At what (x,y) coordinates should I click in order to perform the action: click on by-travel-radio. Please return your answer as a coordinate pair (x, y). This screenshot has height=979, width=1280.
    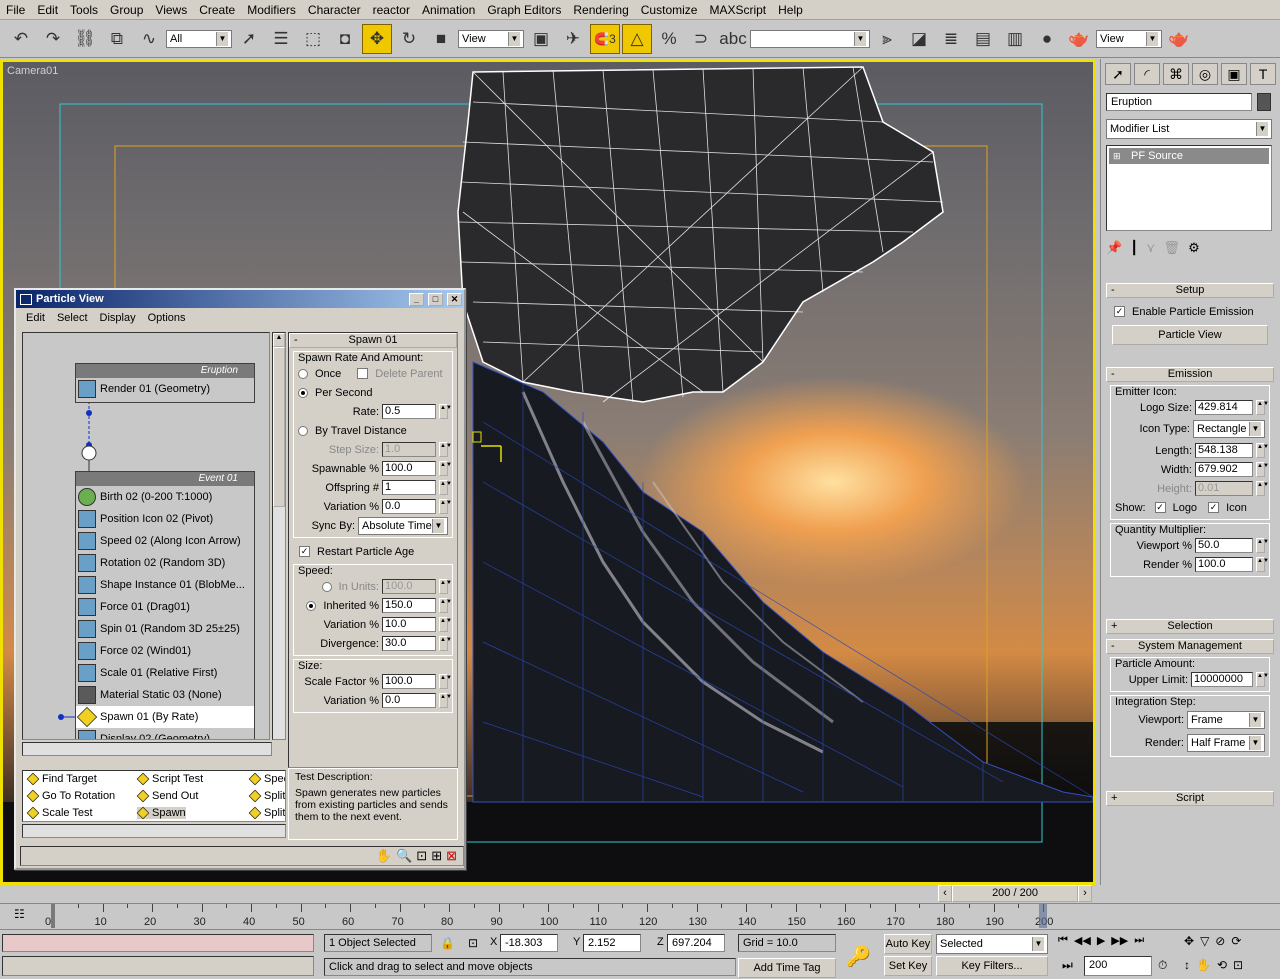
    Looking at the image, I should click on (303, 430).